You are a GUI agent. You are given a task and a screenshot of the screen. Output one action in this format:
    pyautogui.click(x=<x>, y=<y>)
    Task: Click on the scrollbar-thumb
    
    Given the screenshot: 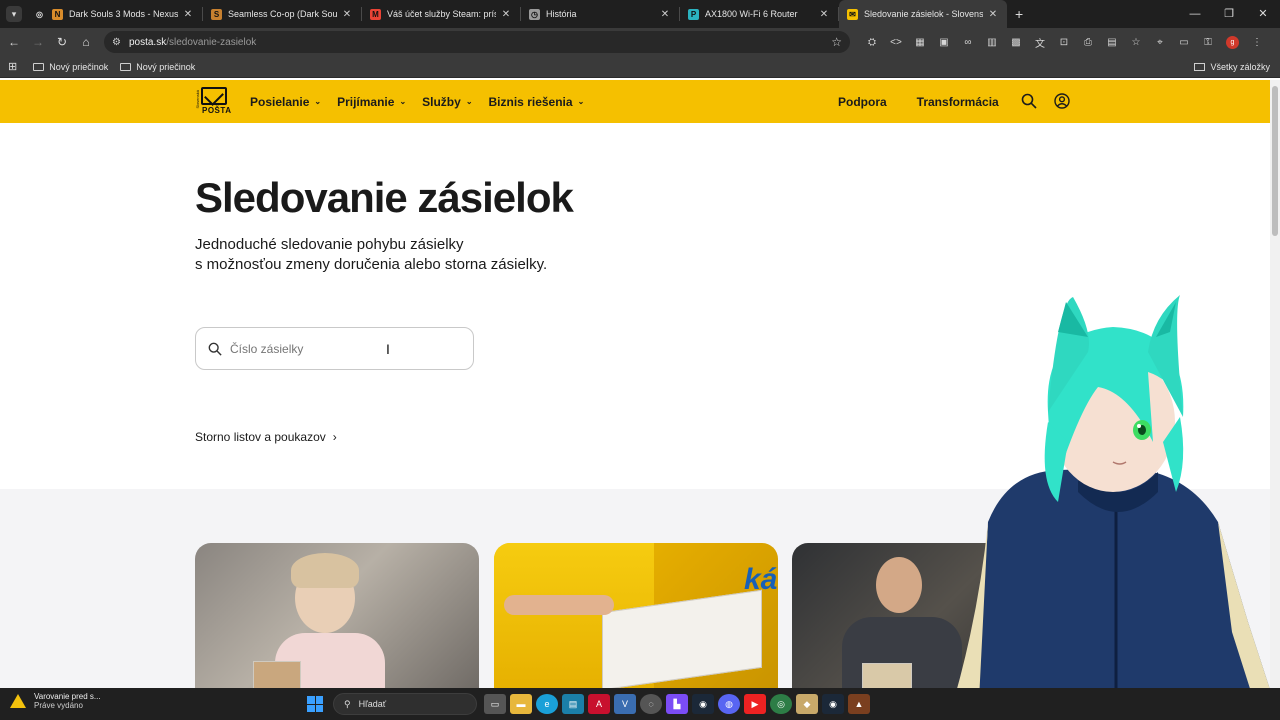 What is the action you would take?
    pyautogui.click(x=1275, y=161)
    